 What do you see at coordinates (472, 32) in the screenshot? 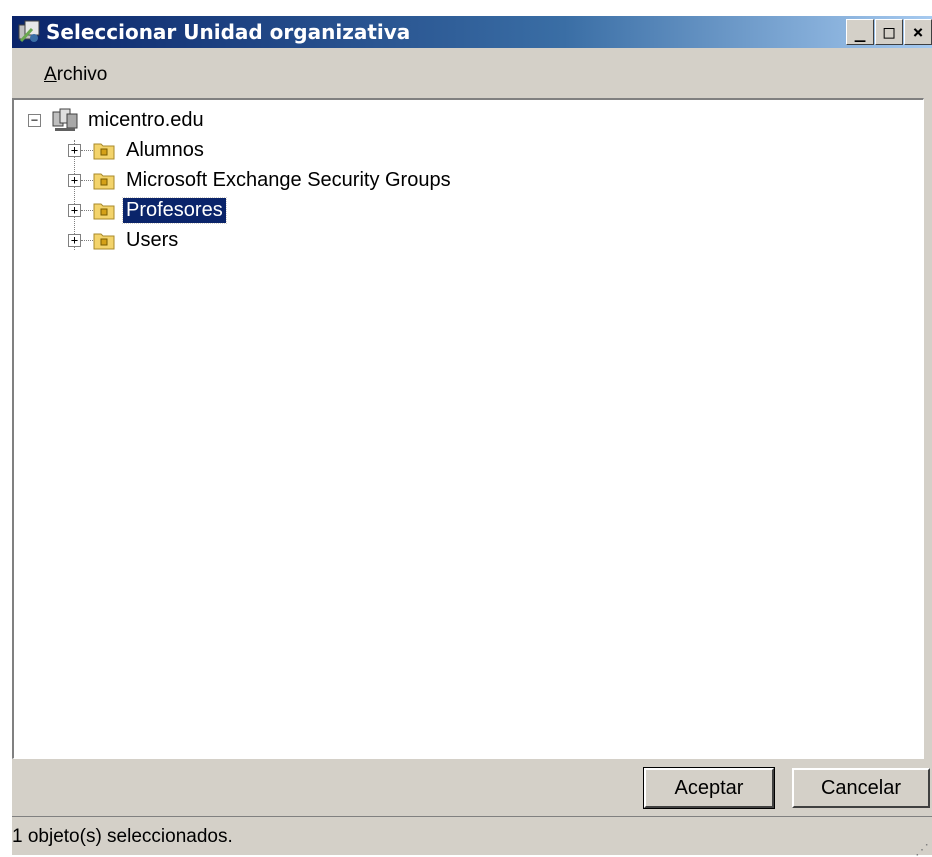
I see `title-bar: Seleccionar Unidad organizativa _ □ ×` at bounding box center [472, 32].